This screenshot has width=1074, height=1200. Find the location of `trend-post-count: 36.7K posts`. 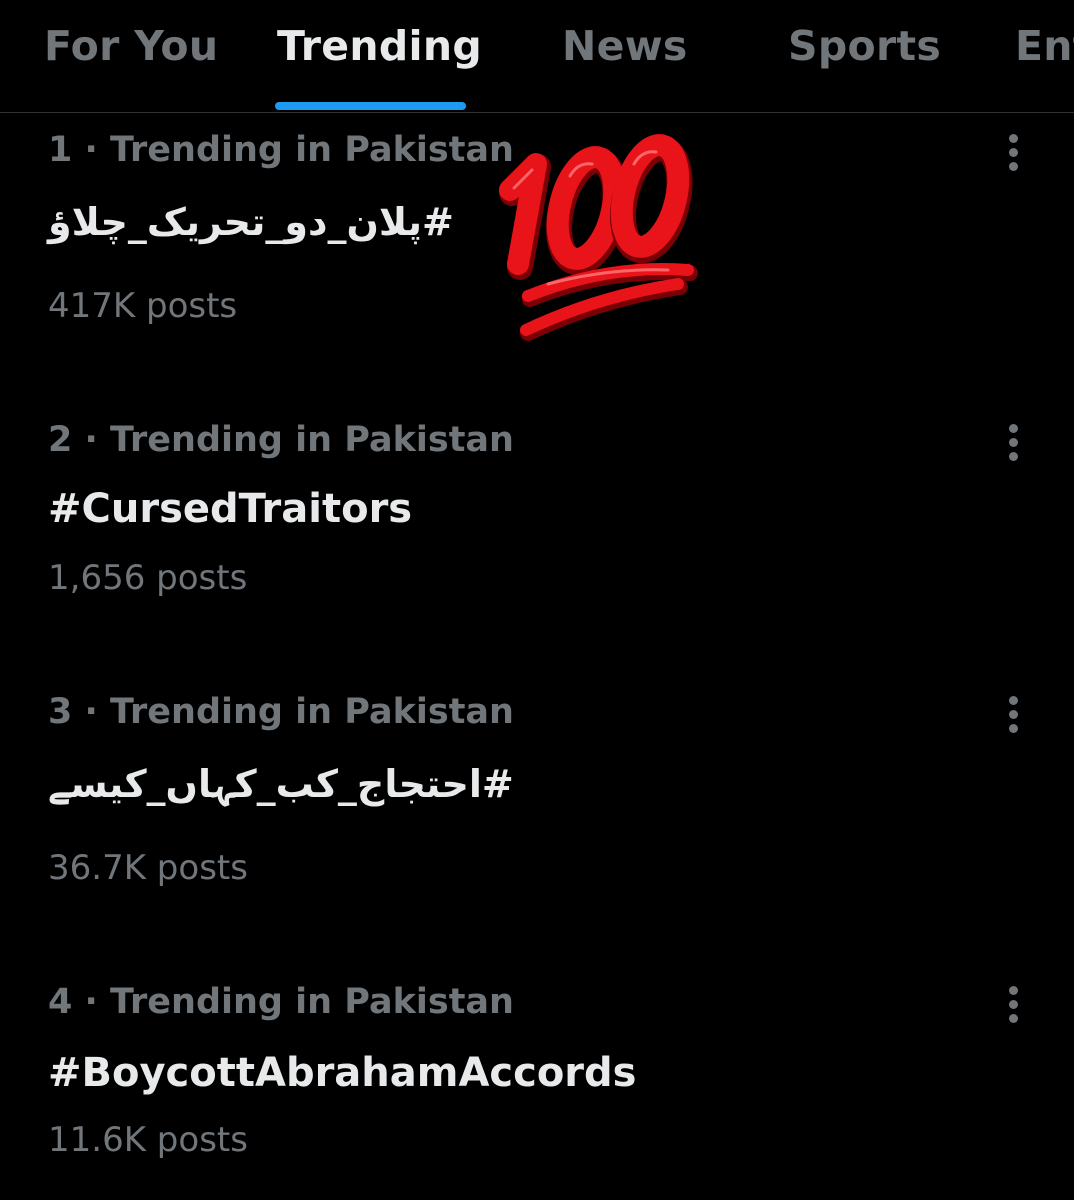

trend-post-count: 36.7K posts is located at coordinates (148, 868).